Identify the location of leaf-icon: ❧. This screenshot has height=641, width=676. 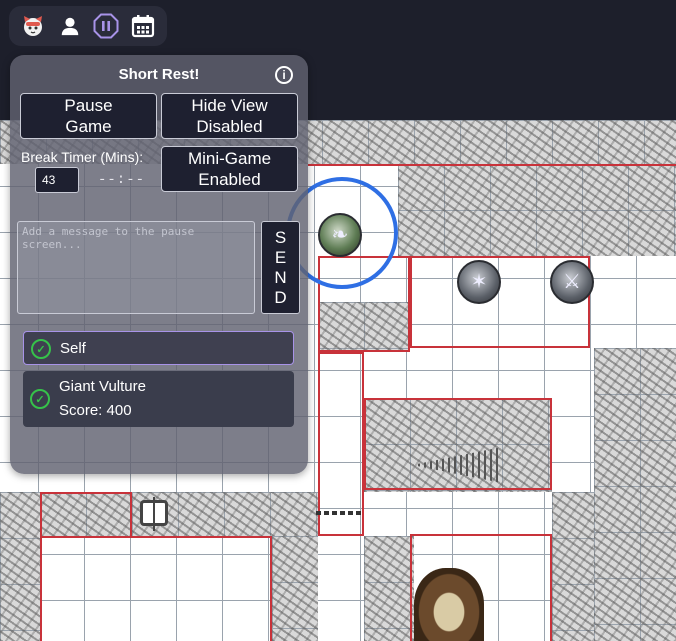
(340, 235).